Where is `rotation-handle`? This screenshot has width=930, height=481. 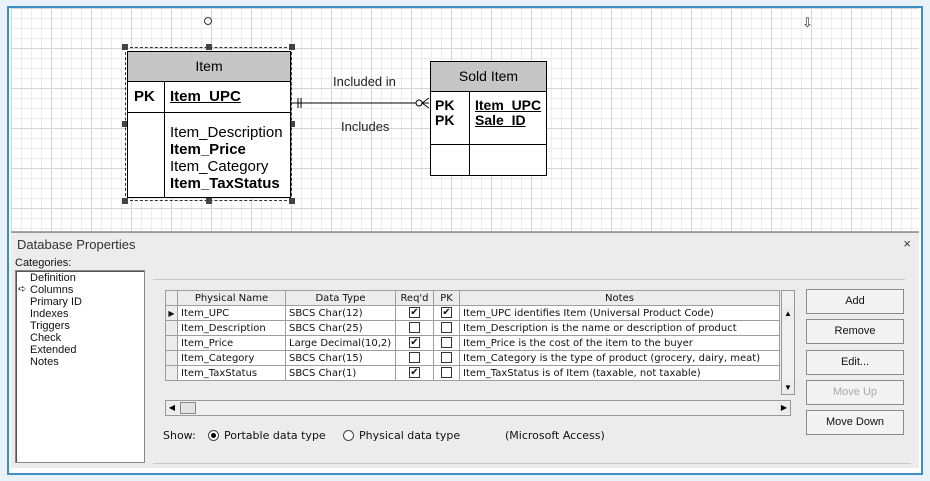
rotation-handle is located at coordinates (208, 21).